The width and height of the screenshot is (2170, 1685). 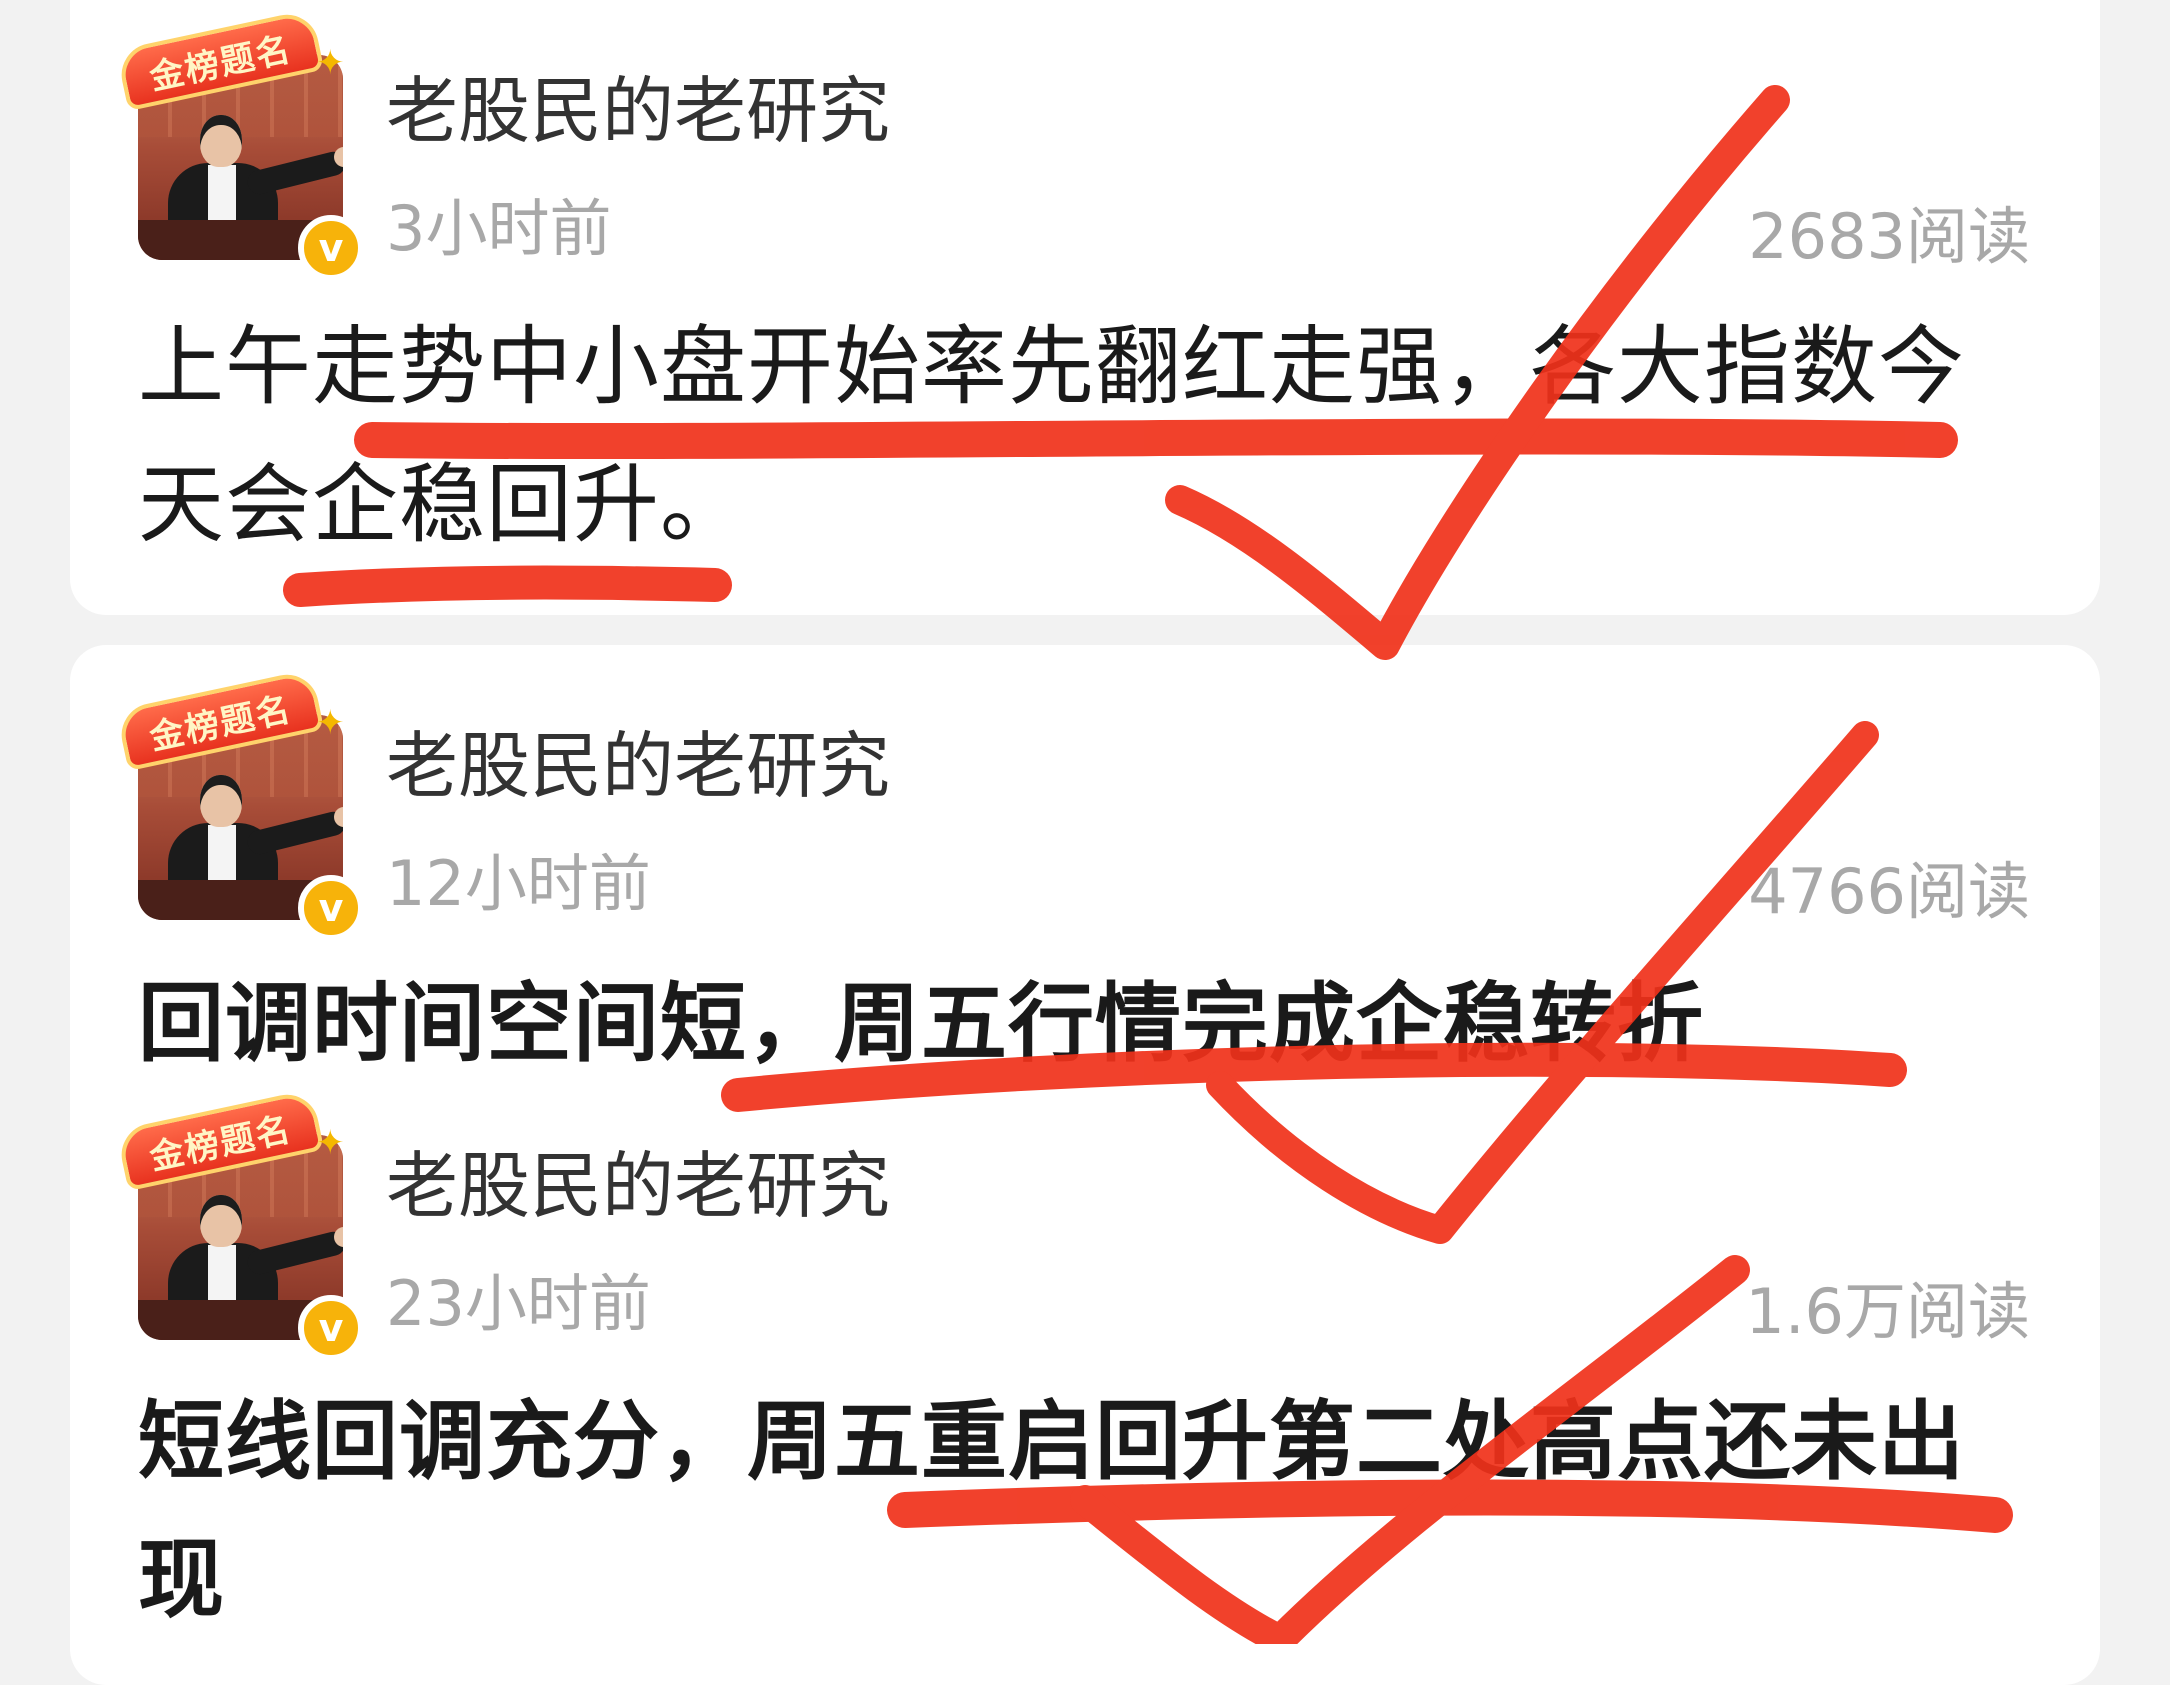 I want to click on post-content: 上午走势中小盘开始率先翻红走强，各大指数今天会企稳回升。, so click(x=1078, y=436).